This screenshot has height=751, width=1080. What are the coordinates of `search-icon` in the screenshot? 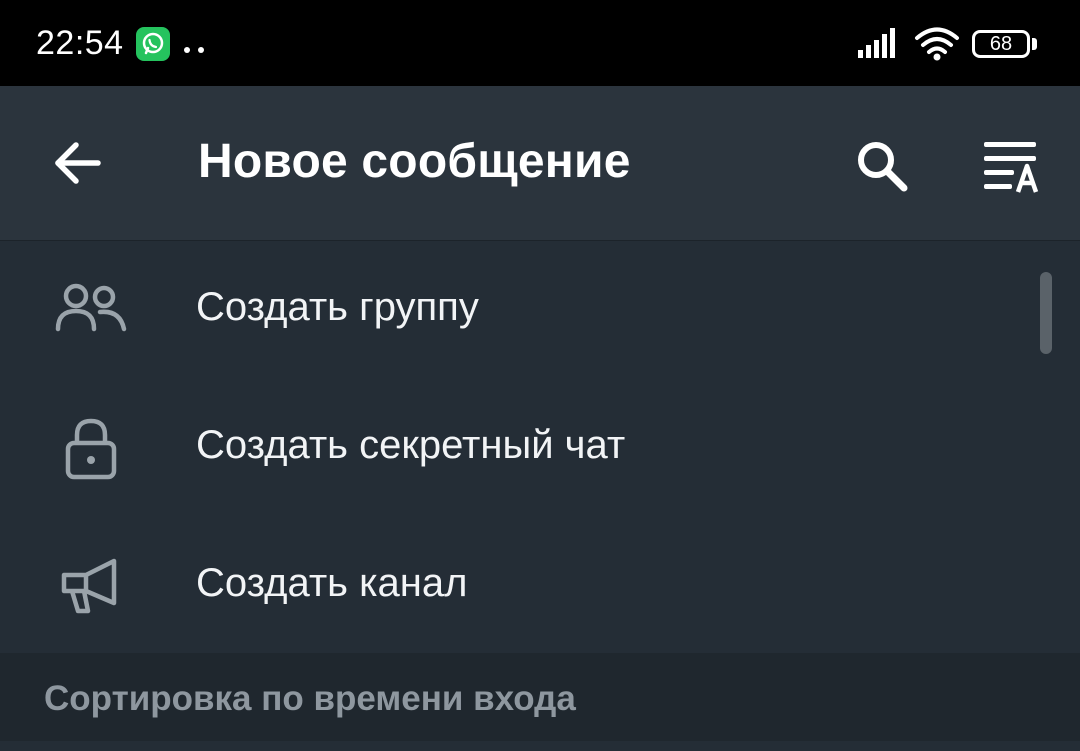 It's located at (883, 167).